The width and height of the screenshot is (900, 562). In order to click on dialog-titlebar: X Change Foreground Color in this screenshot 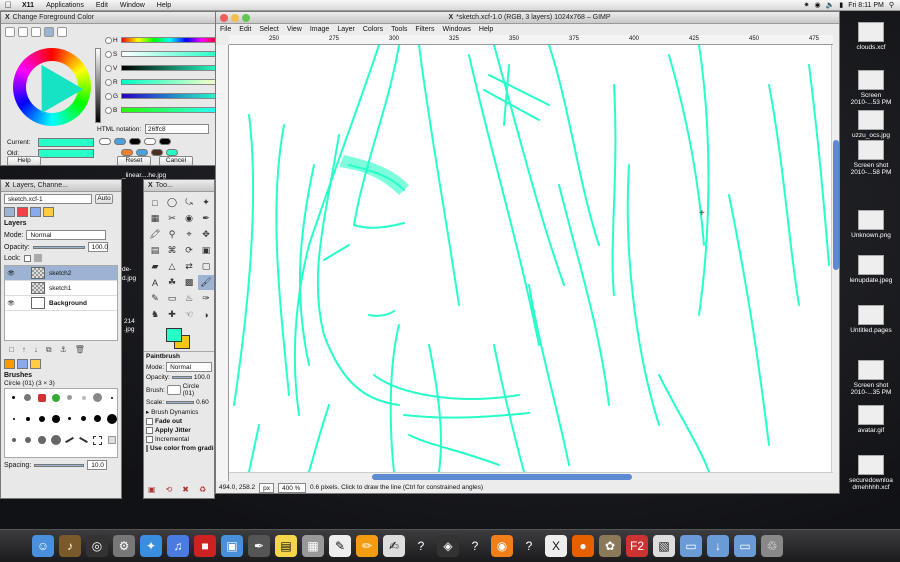, I will do `click(110, 18)`.